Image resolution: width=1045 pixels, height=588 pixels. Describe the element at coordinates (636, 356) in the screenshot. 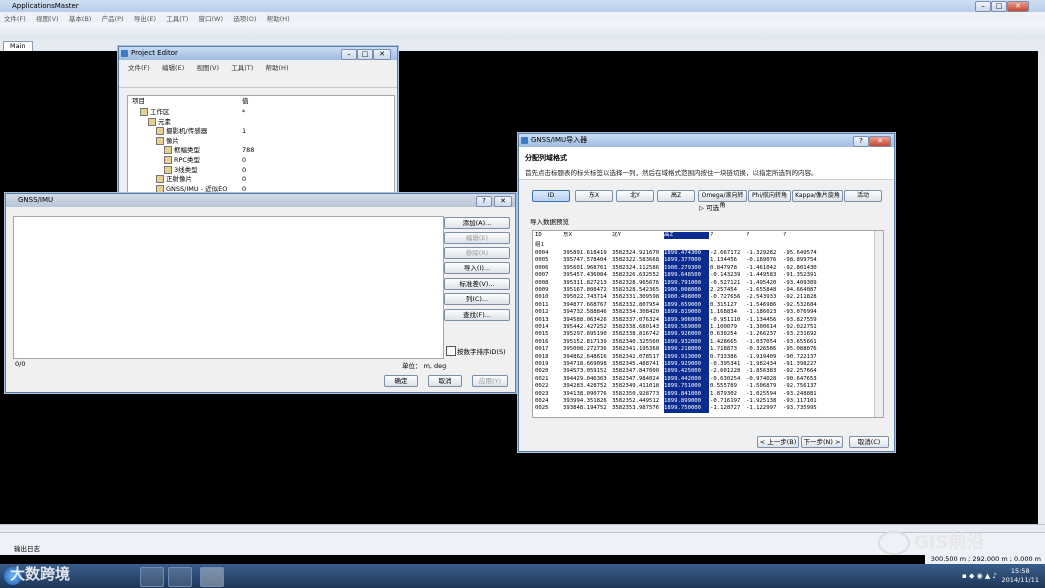

I see `grid-cell: 3582342.078517` at that location.